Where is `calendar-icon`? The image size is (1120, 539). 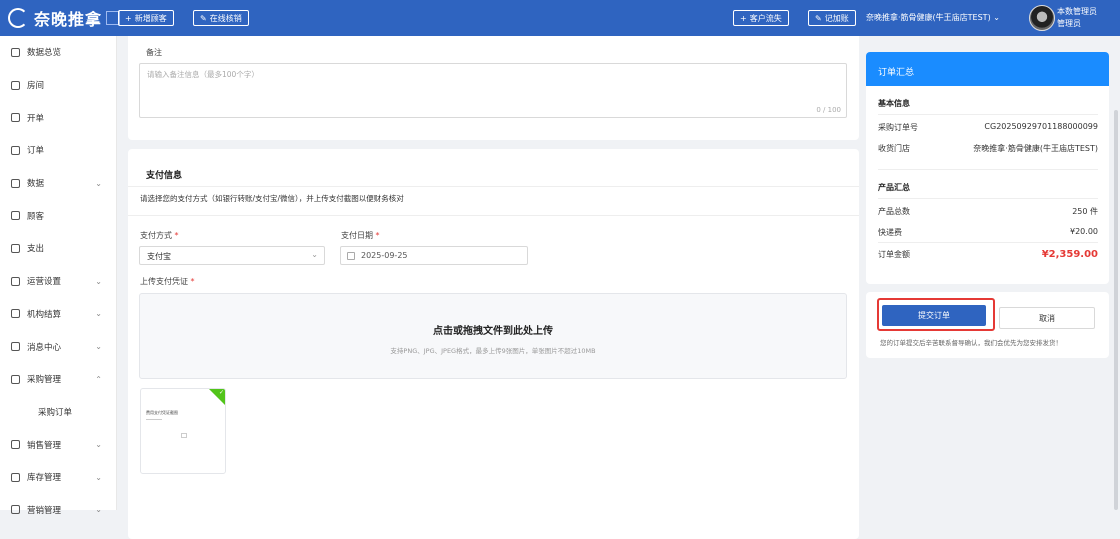 calendar-icon is located at coordinates (351, 256).